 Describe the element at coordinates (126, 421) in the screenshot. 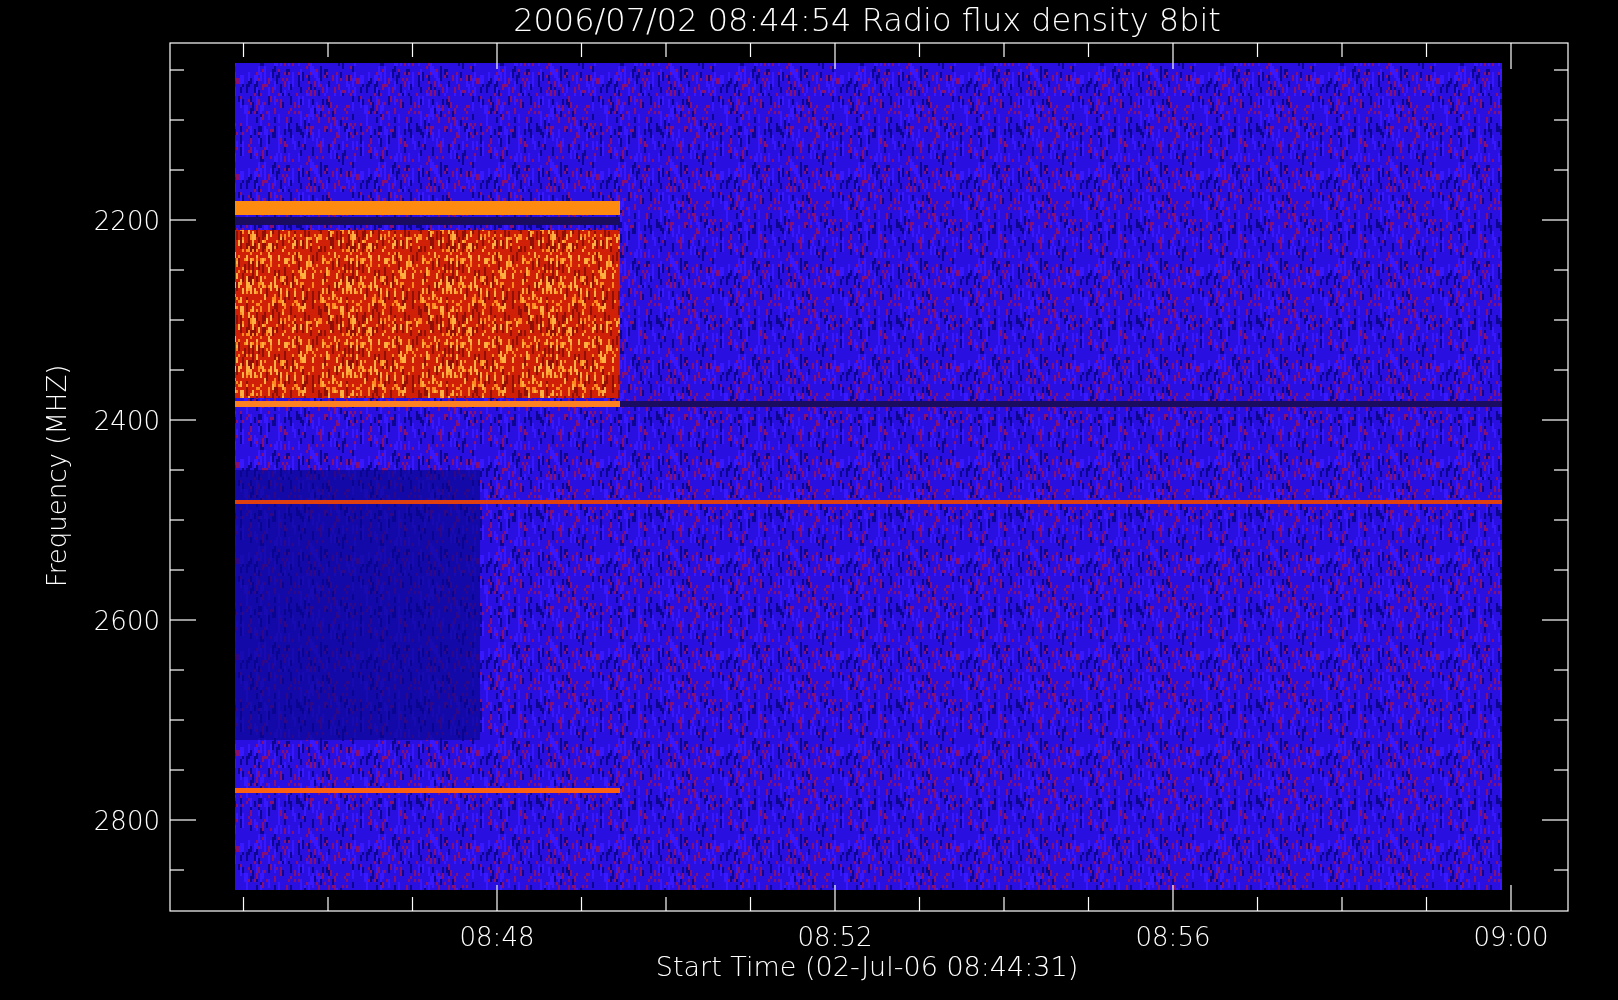

I see `y-tick-label: 2400` at that location.